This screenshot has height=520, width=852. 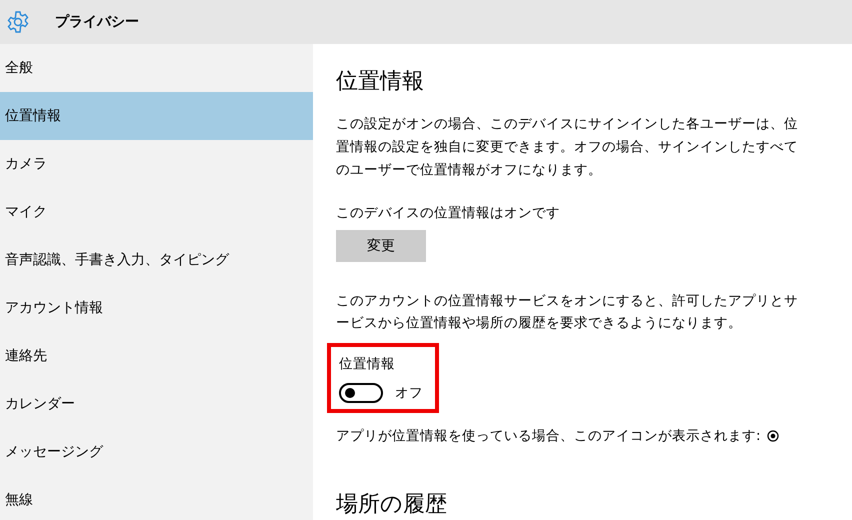 I want to click on description-text: この設定がオンの場合、このデバイスにサインインした各ユーザーは、位置情報の設定を独自に変更できます。オフの場合、サインインしたすべてのユーザーで位置情報がオフになります。, so click(x=567, y=147).